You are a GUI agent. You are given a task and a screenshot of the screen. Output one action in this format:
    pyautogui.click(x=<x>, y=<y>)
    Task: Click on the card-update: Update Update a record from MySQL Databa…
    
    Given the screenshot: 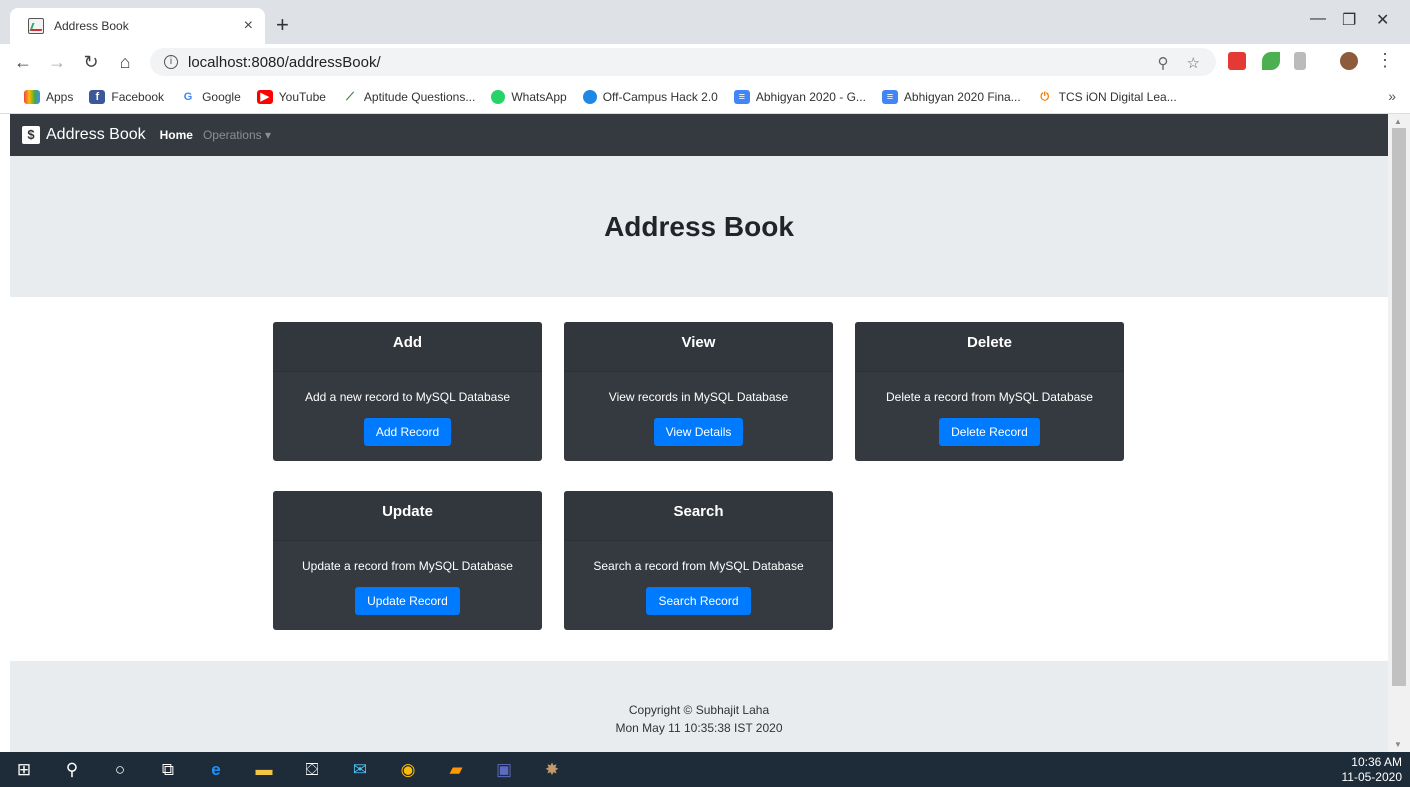 What is the action you would take?
    pyautogui.click(x=407, y=560)
    